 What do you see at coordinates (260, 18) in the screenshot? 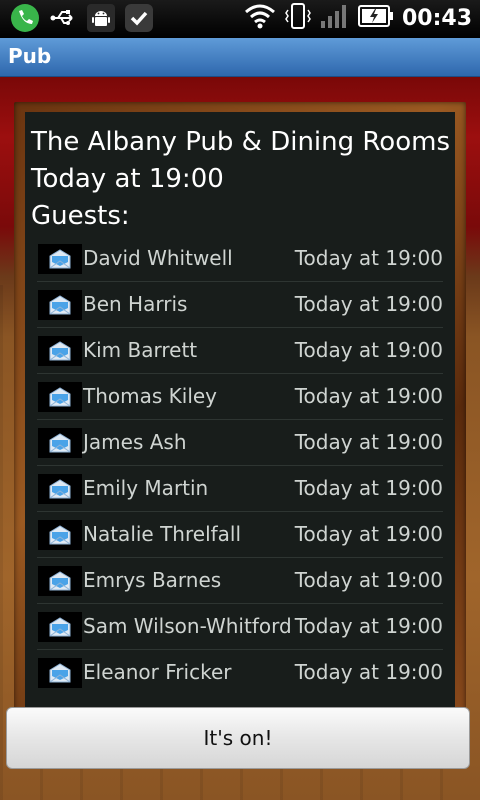
I see `wifi-icon` at bounding box center [260, 18].